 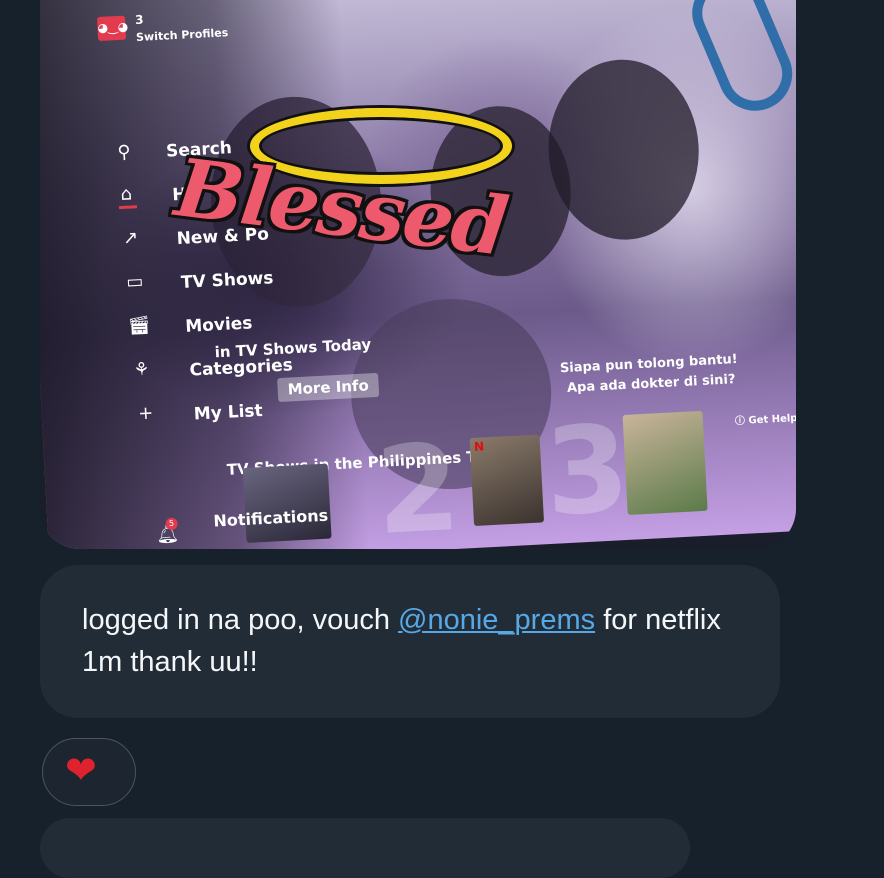 I want to click on plus-icon: +, so click(x=145, y=413).